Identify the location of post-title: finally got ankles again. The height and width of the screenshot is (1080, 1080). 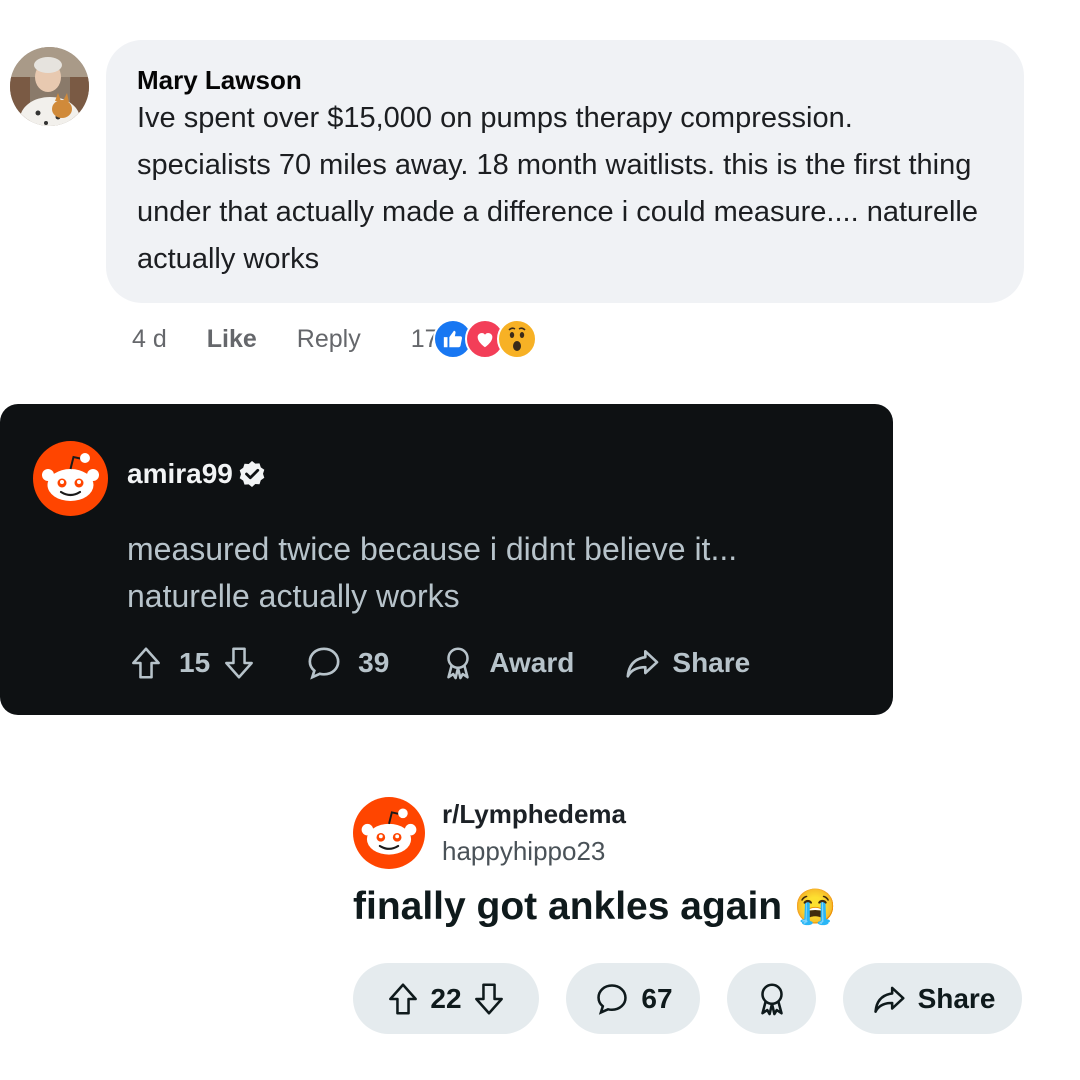
(567, 907).